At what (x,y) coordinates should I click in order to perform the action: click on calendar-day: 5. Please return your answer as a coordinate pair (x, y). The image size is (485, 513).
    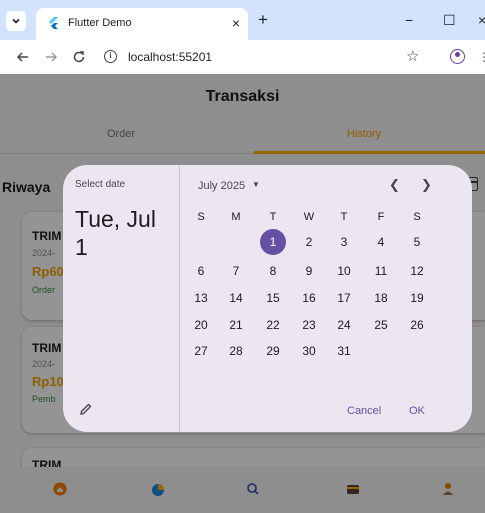
    Looking at the image, I should click on (417, 242).